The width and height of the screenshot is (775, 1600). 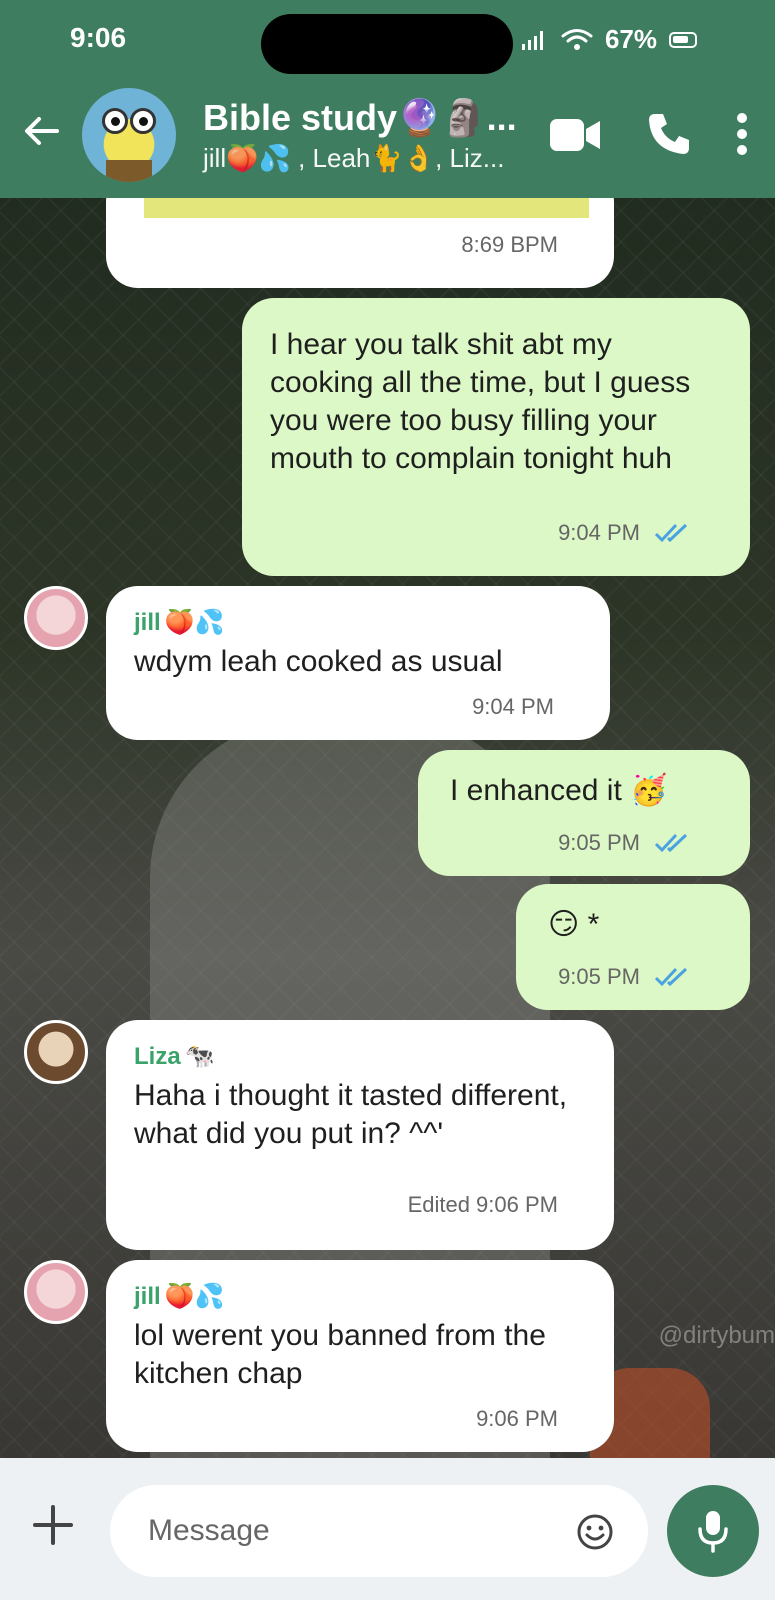 I want to click on microphone-icon, so click(x=713, y=1532).